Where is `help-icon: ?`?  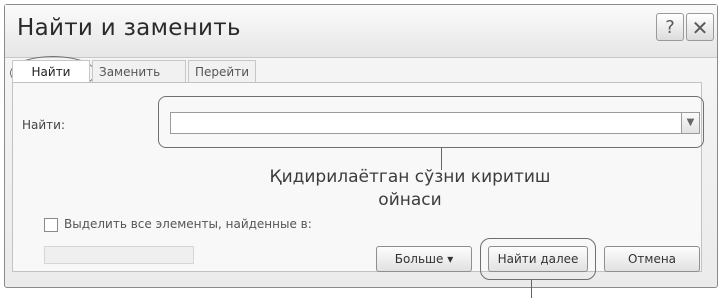
help-icon: ? is located at coordinates (670, 27).